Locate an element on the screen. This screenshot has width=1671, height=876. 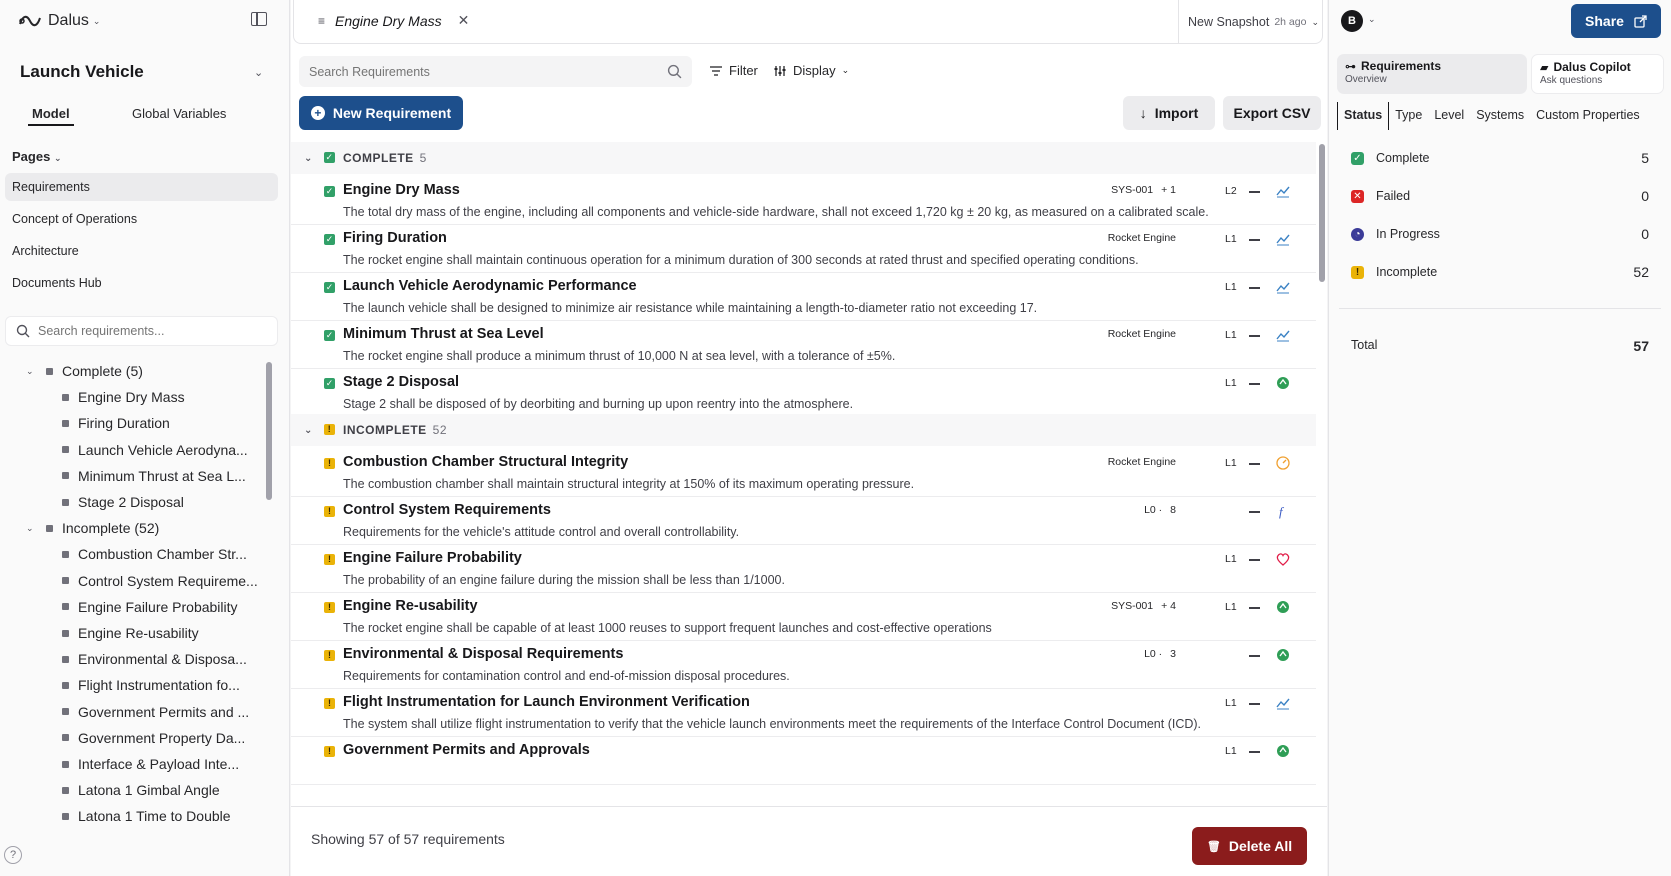
avatar: B is located at coordinates (1352, 21).